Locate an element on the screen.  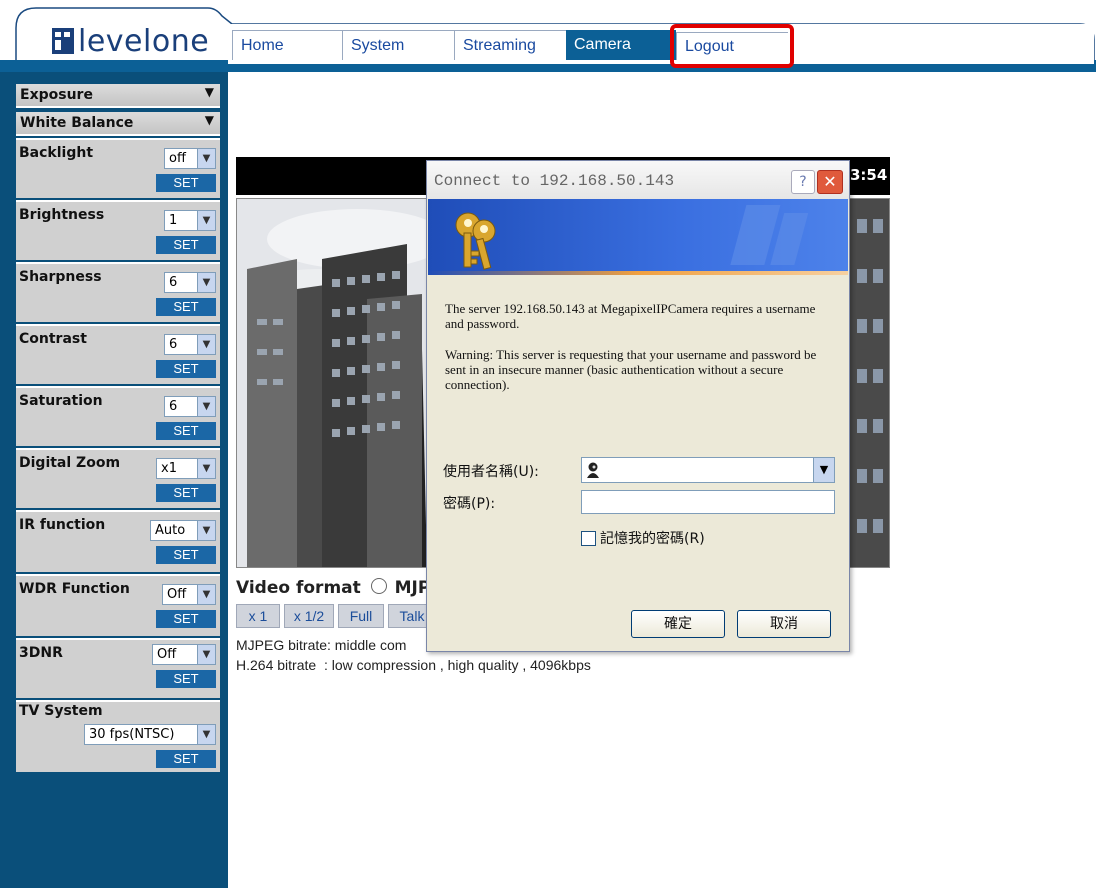
levelone-logo: levelone is located at coordinates (121, 42).